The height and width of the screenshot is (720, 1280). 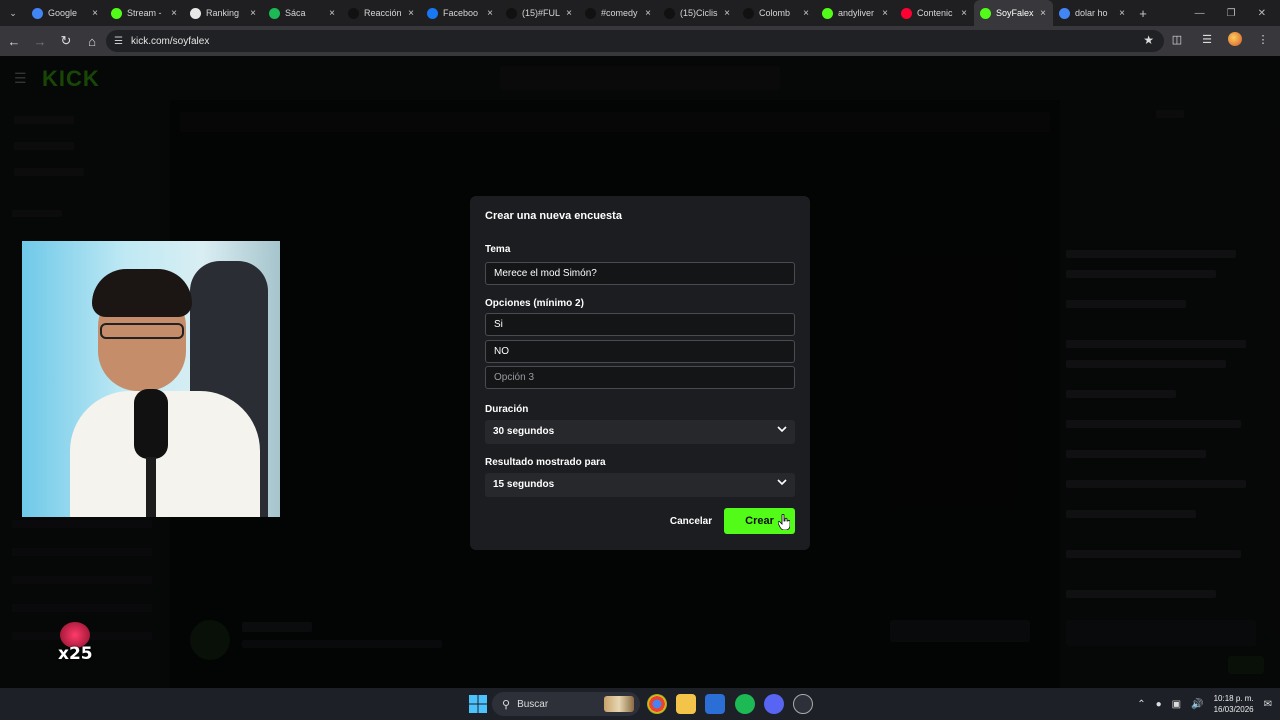 What do you see at coordinates (686, 704) in the screenshot?
I see `file-explorer-icon` at bounding box center [686, 704].